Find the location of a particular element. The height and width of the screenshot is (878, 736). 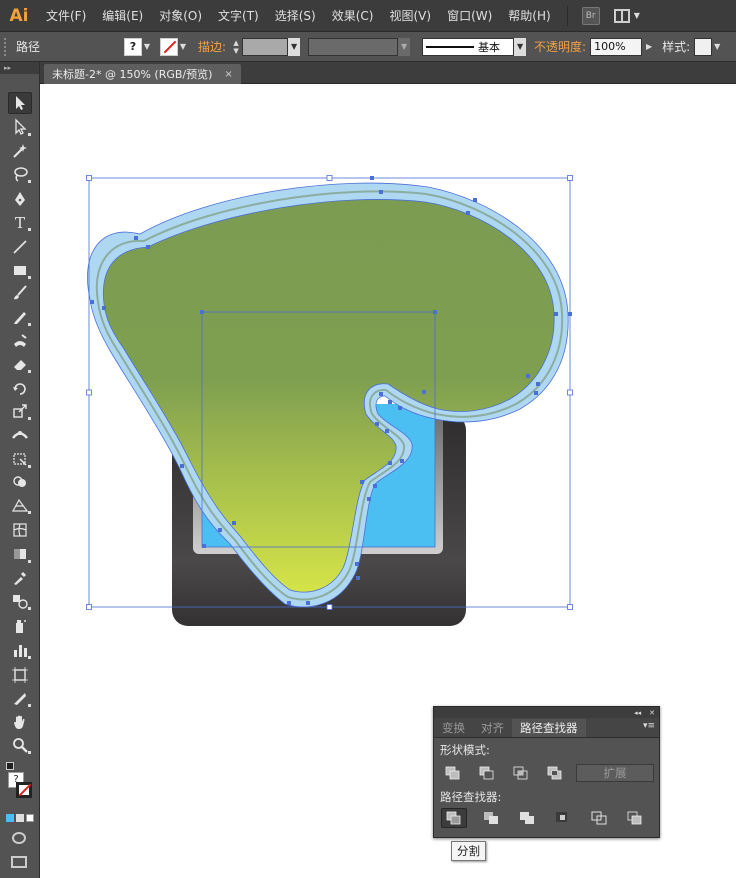

tab-pathfinder: 路径查找器 is located at coordinates (549, 728).